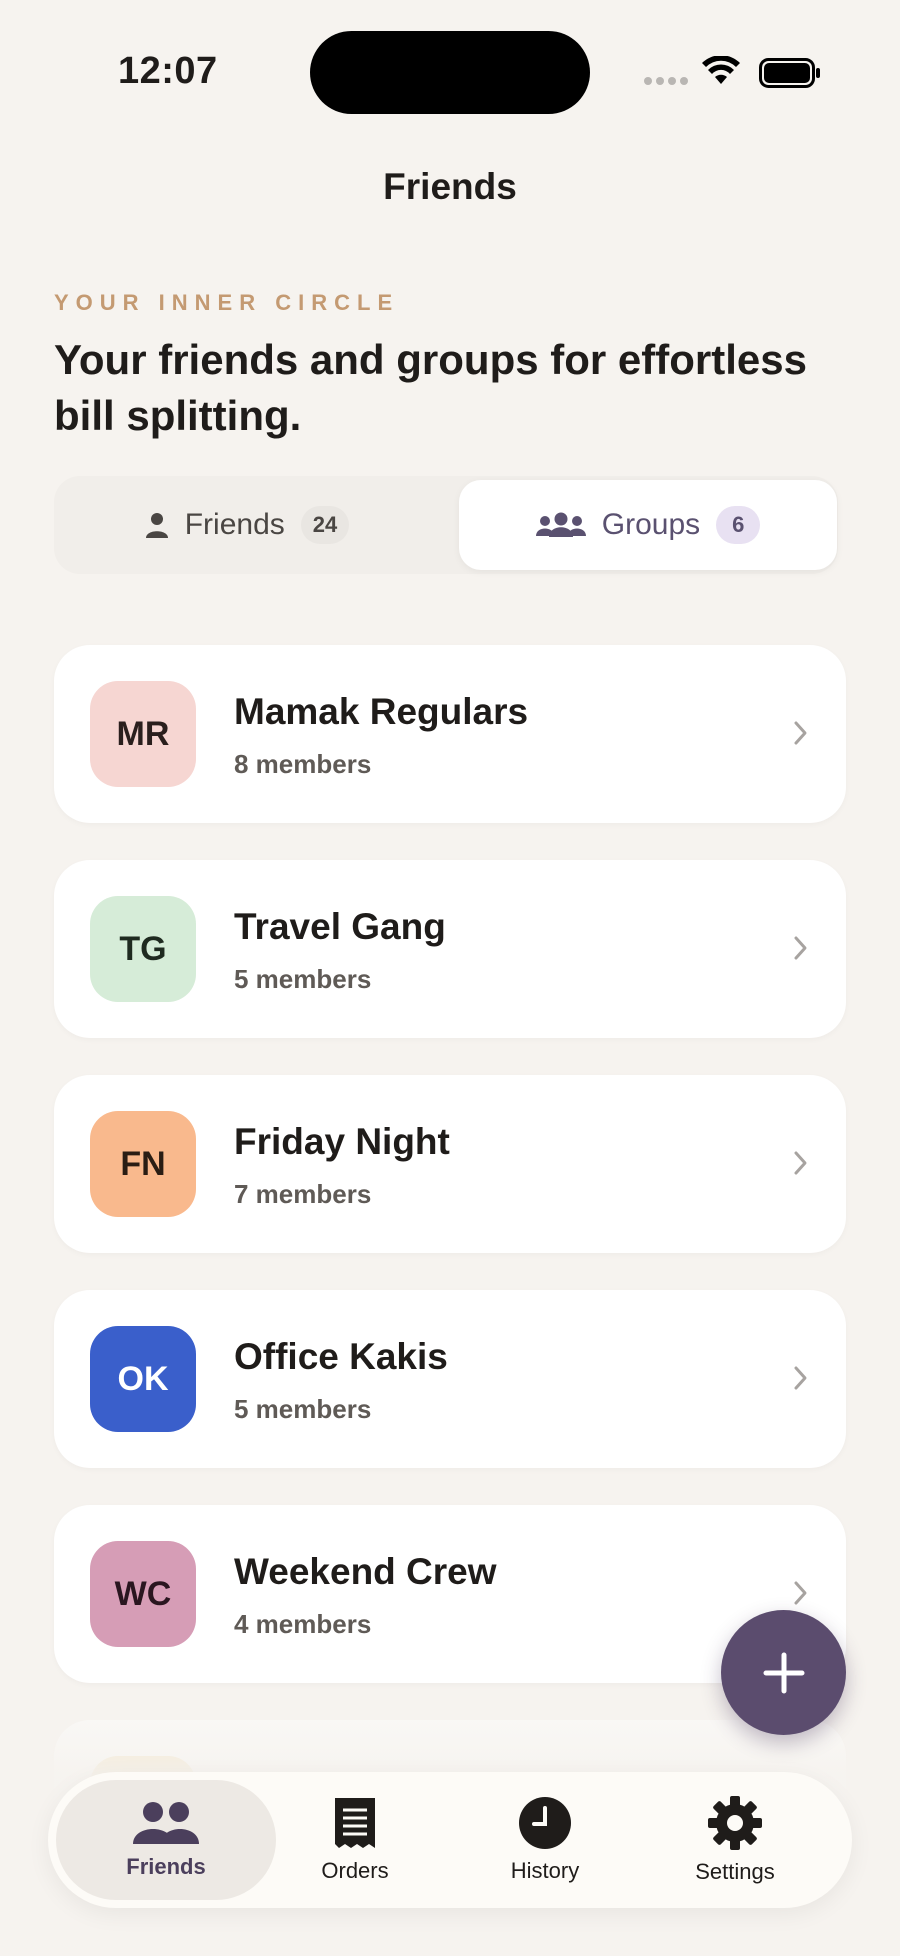 Image resolution: width=900 pixels, height=1956 pixels. What do you see at coordinates (450, 734) in the screenshot?
I see `list-item: MR Mamak Regulars 8 members` at bounding box center [450, 734].